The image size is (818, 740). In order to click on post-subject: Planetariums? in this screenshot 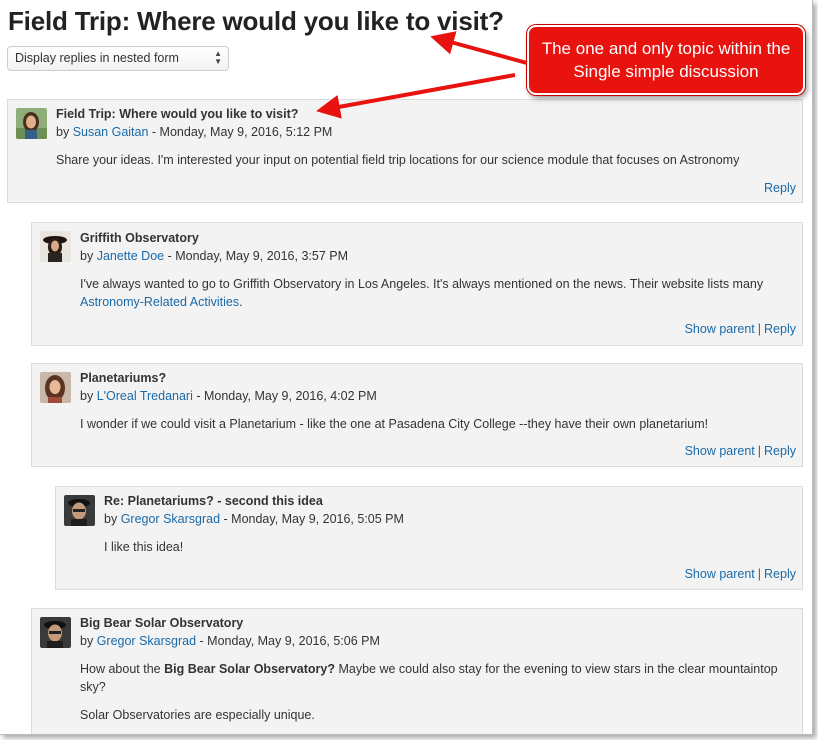, I will do `click(123, 378)`.